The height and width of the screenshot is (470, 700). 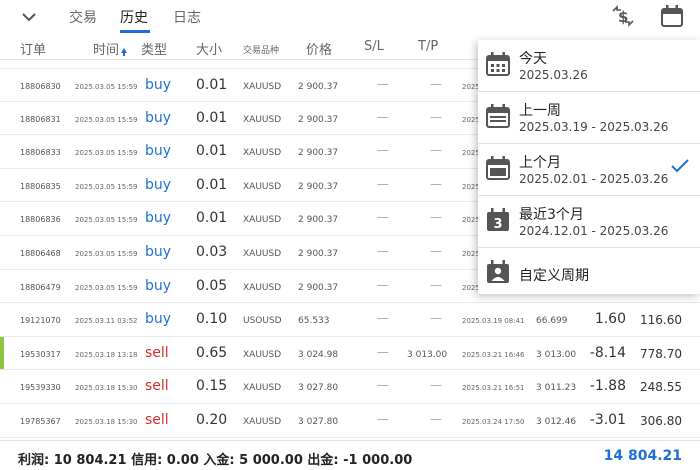 What do you see at coordinates (134, 17) in the screenshot?
I see `tab-history: 历史` at bounding box center [134, 17].